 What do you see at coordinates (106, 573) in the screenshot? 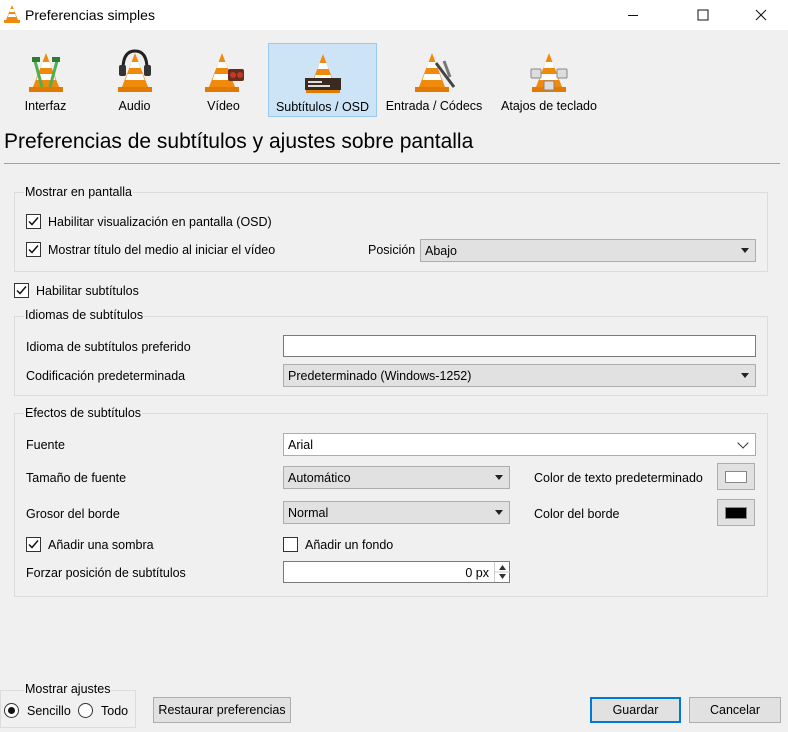
I see `force-position-label: Forzar posición de subtítulos` at bounding box center [106, 573].